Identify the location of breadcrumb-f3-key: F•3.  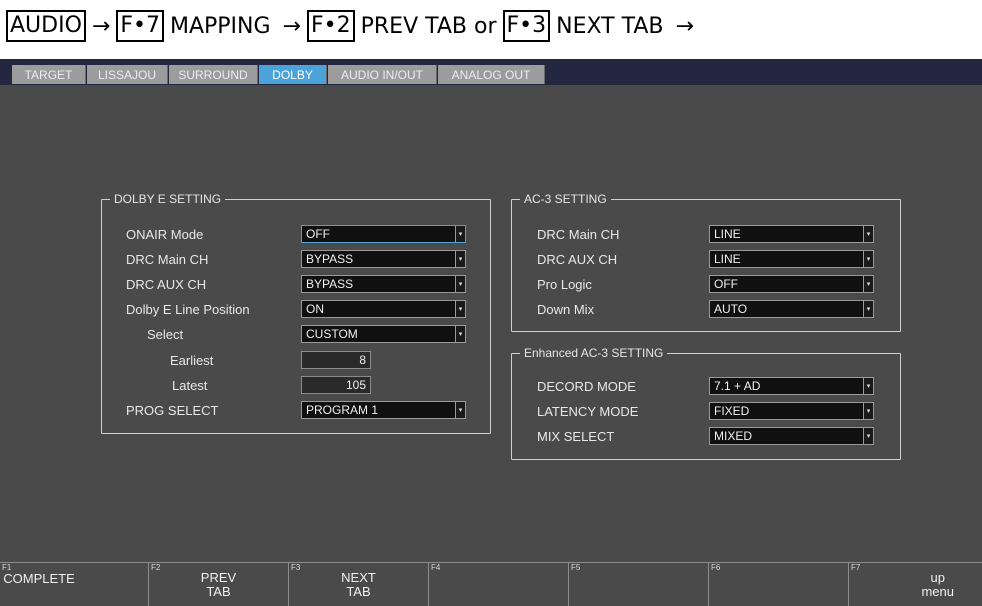
(526, 26).